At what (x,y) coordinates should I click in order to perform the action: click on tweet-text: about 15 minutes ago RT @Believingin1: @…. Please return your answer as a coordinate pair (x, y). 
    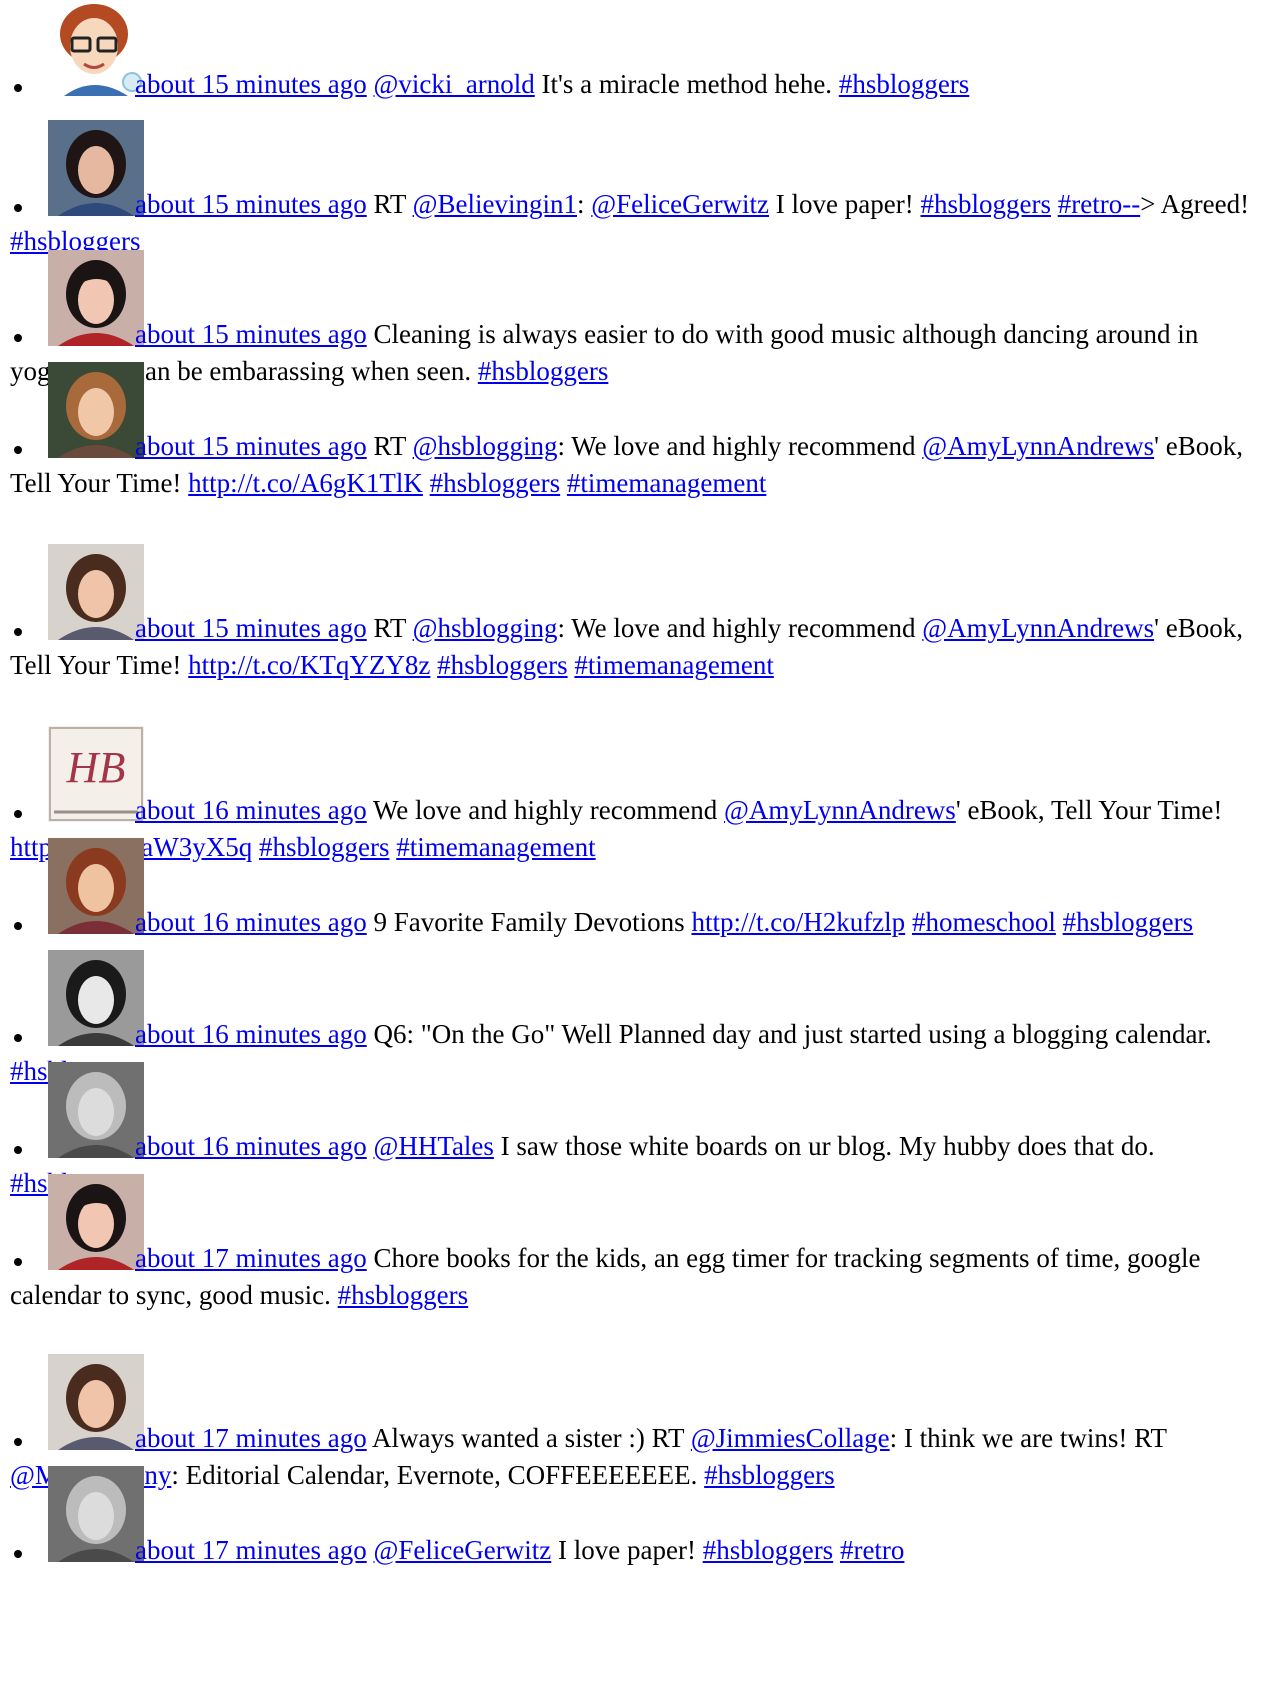
    Looking at the image, I should click on (630, 223).